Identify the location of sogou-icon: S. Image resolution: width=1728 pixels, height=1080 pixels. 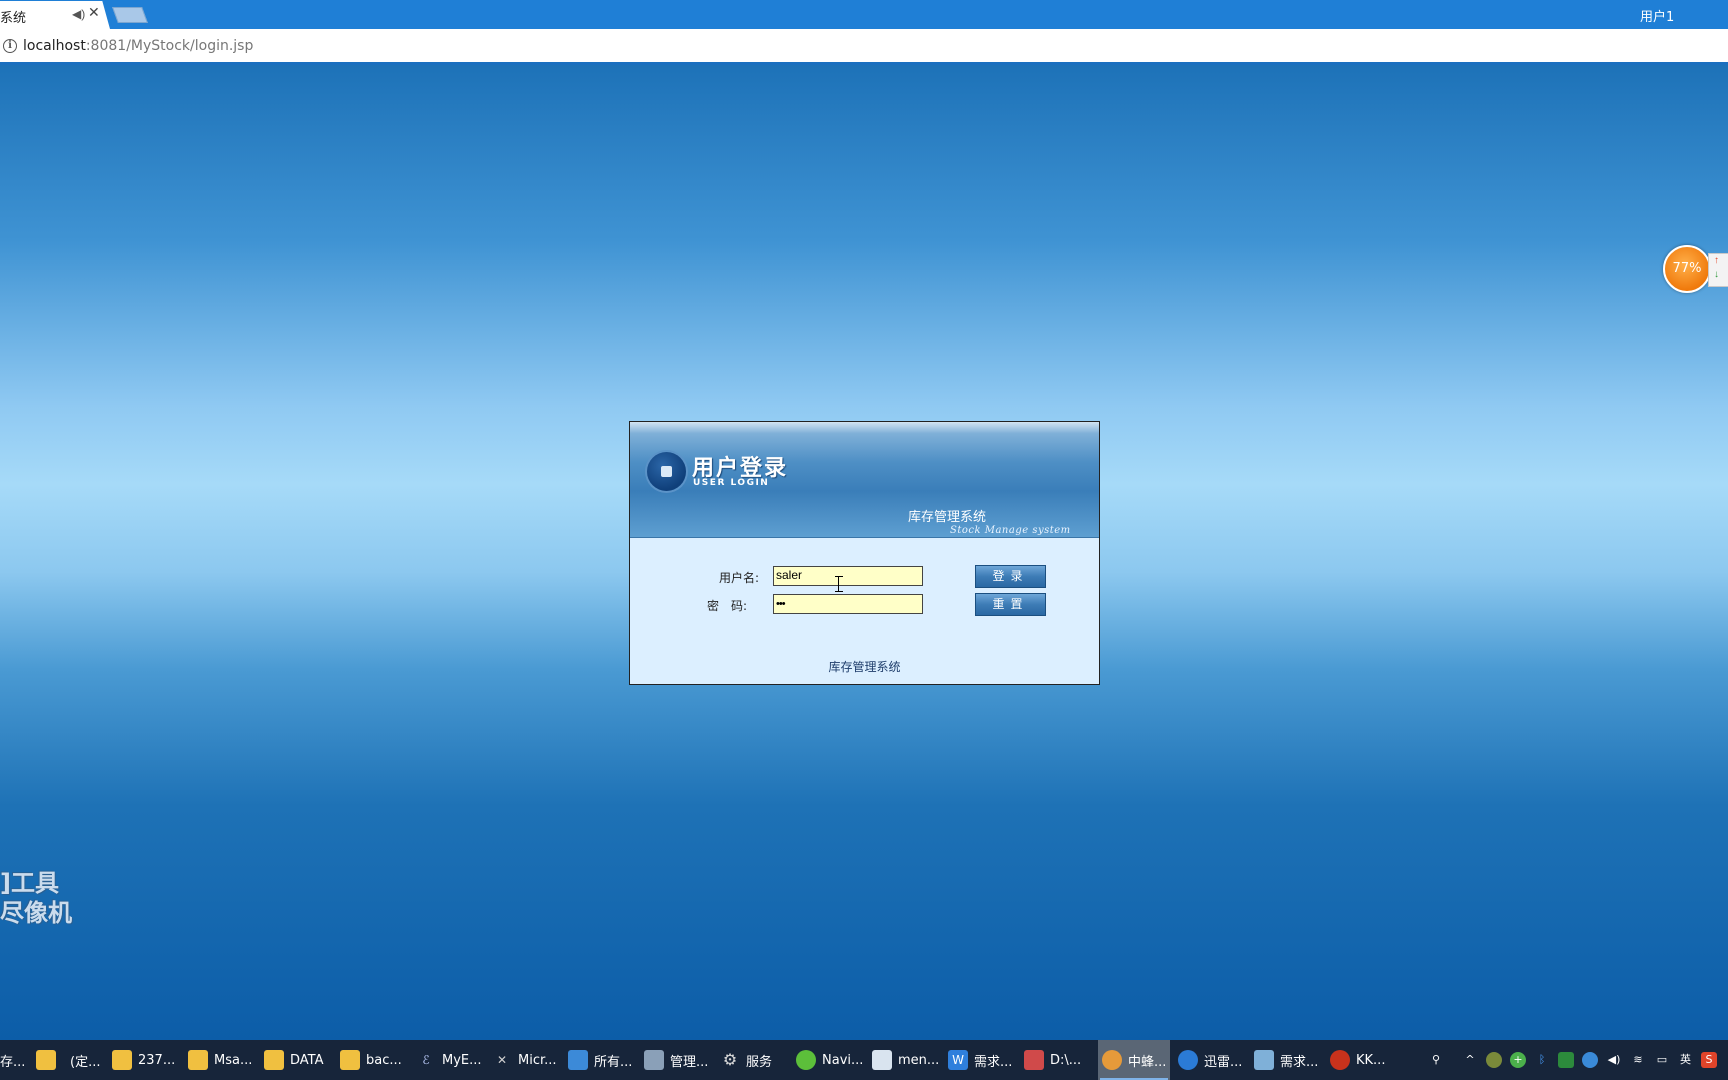
(1709, 1060).